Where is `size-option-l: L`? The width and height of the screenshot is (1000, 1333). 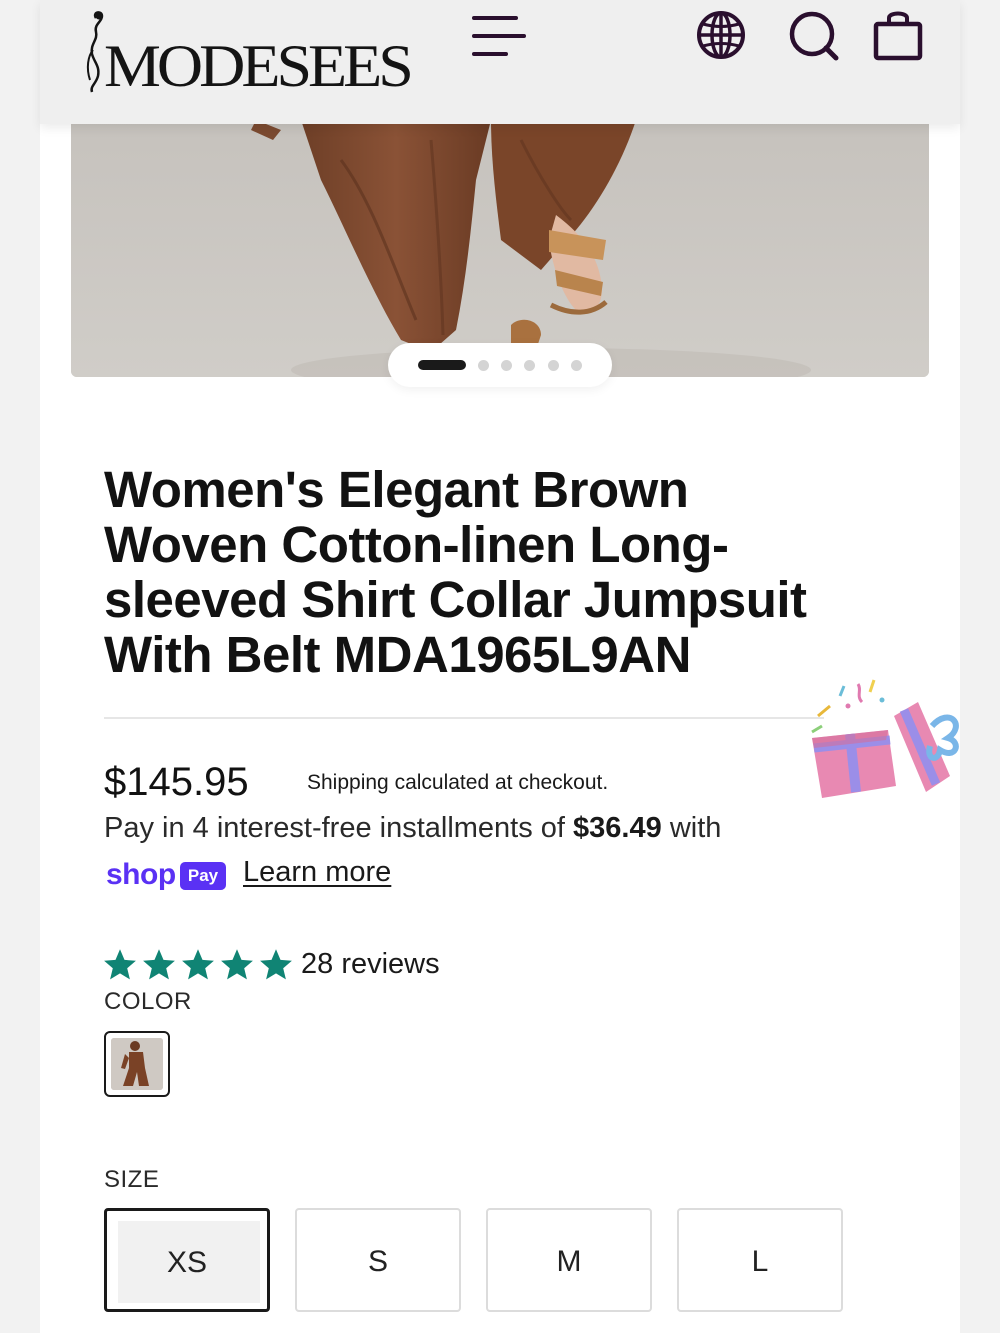
size-option-l: L is located at coordinates (760, 1260).